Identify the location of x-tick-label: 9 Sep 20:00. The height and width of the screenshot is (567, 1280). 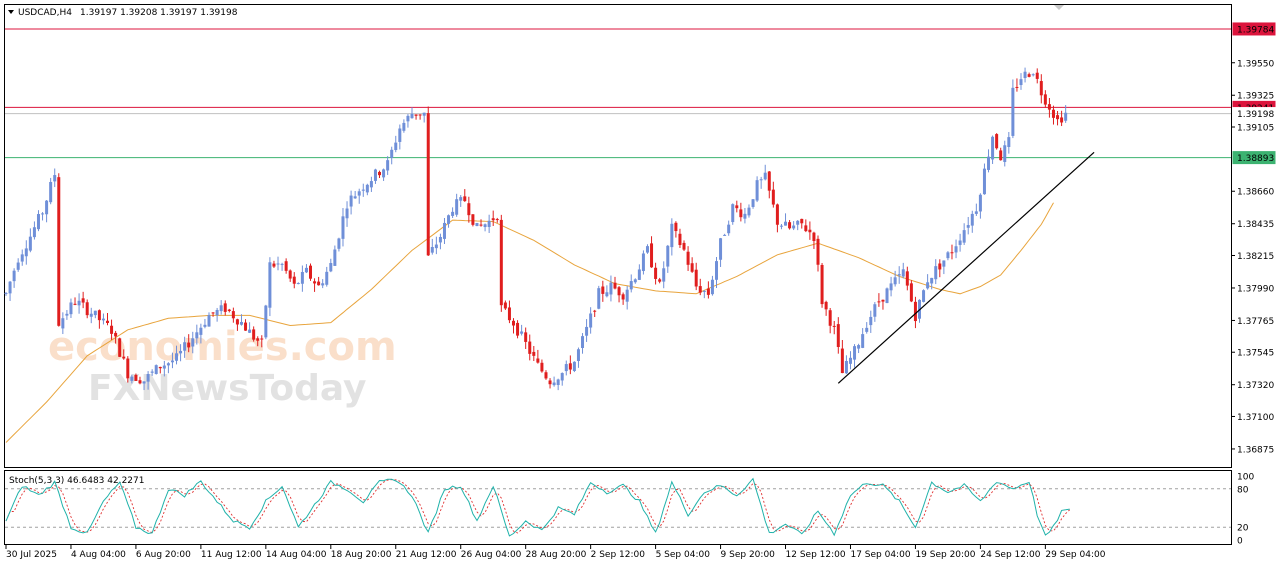
(748, 555).